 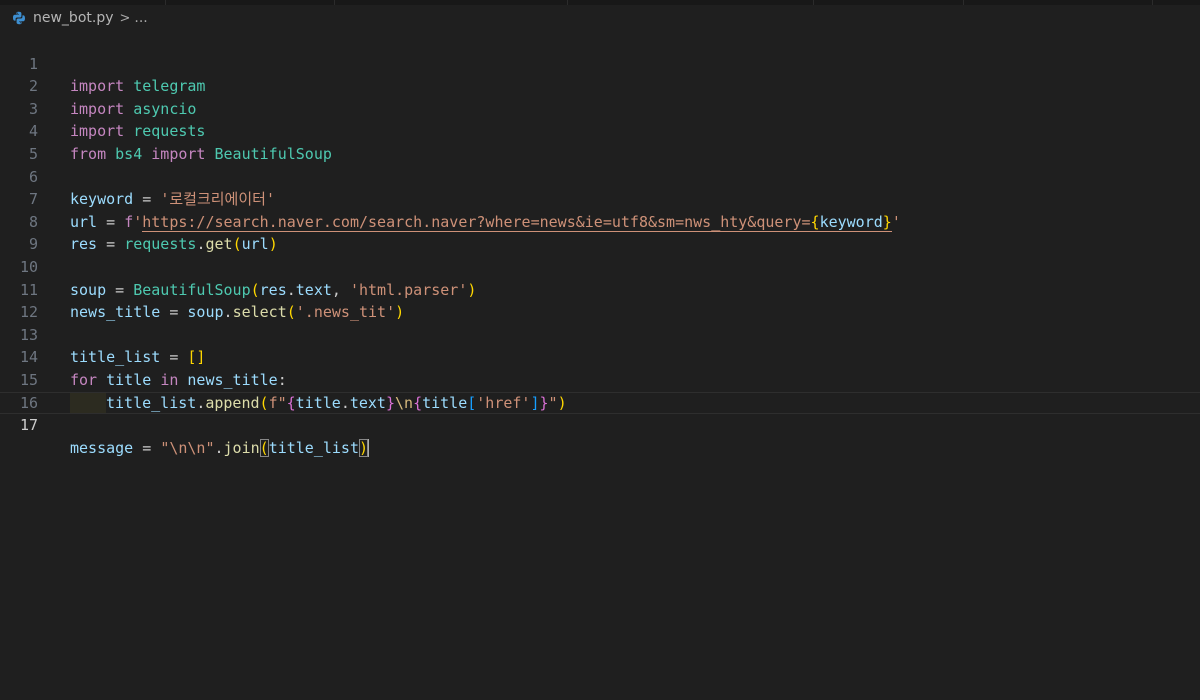 I want to click on chevron-right-icon: >, so click(x=125, y=18).